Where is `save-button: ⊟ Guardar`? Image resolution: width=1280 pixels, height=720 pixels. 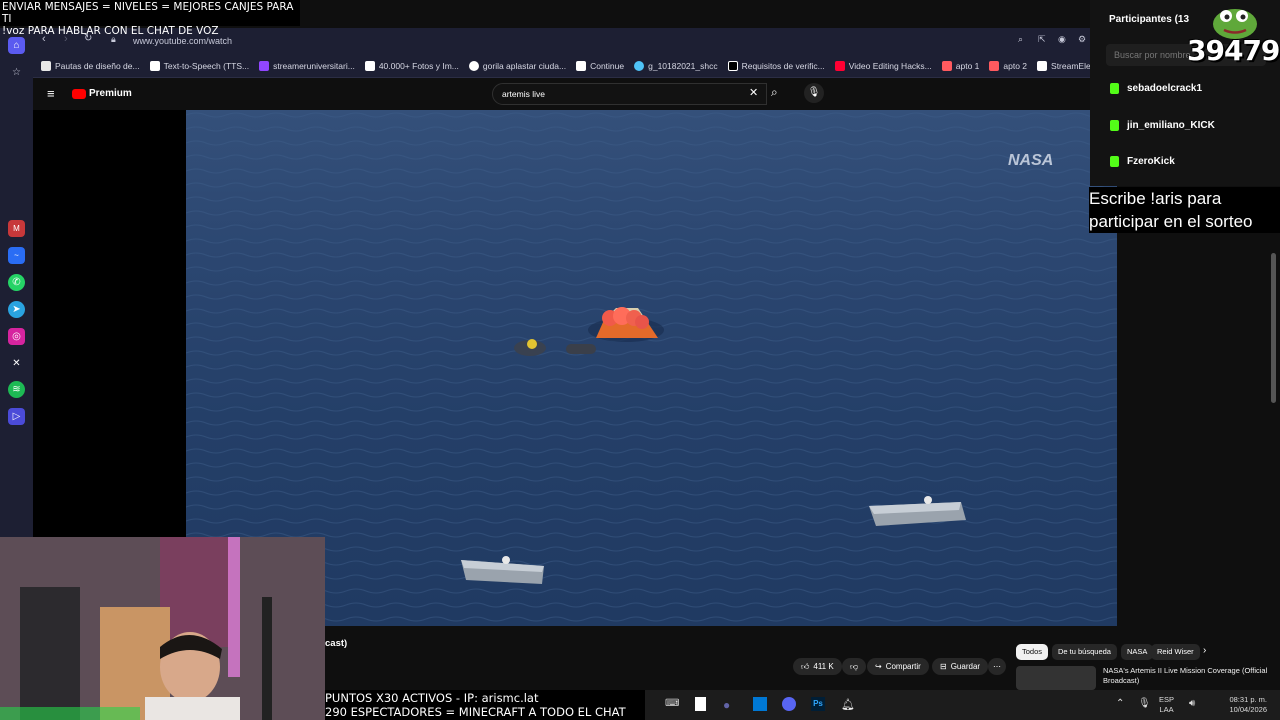 save-button: ⊟ Guardar is located at coordinates (960, 666).